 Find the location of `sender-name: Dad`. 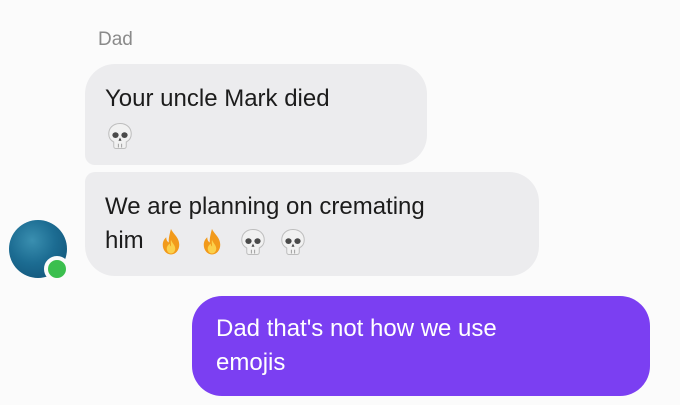

sender-name: Dad is located at coordinates (115, 39).